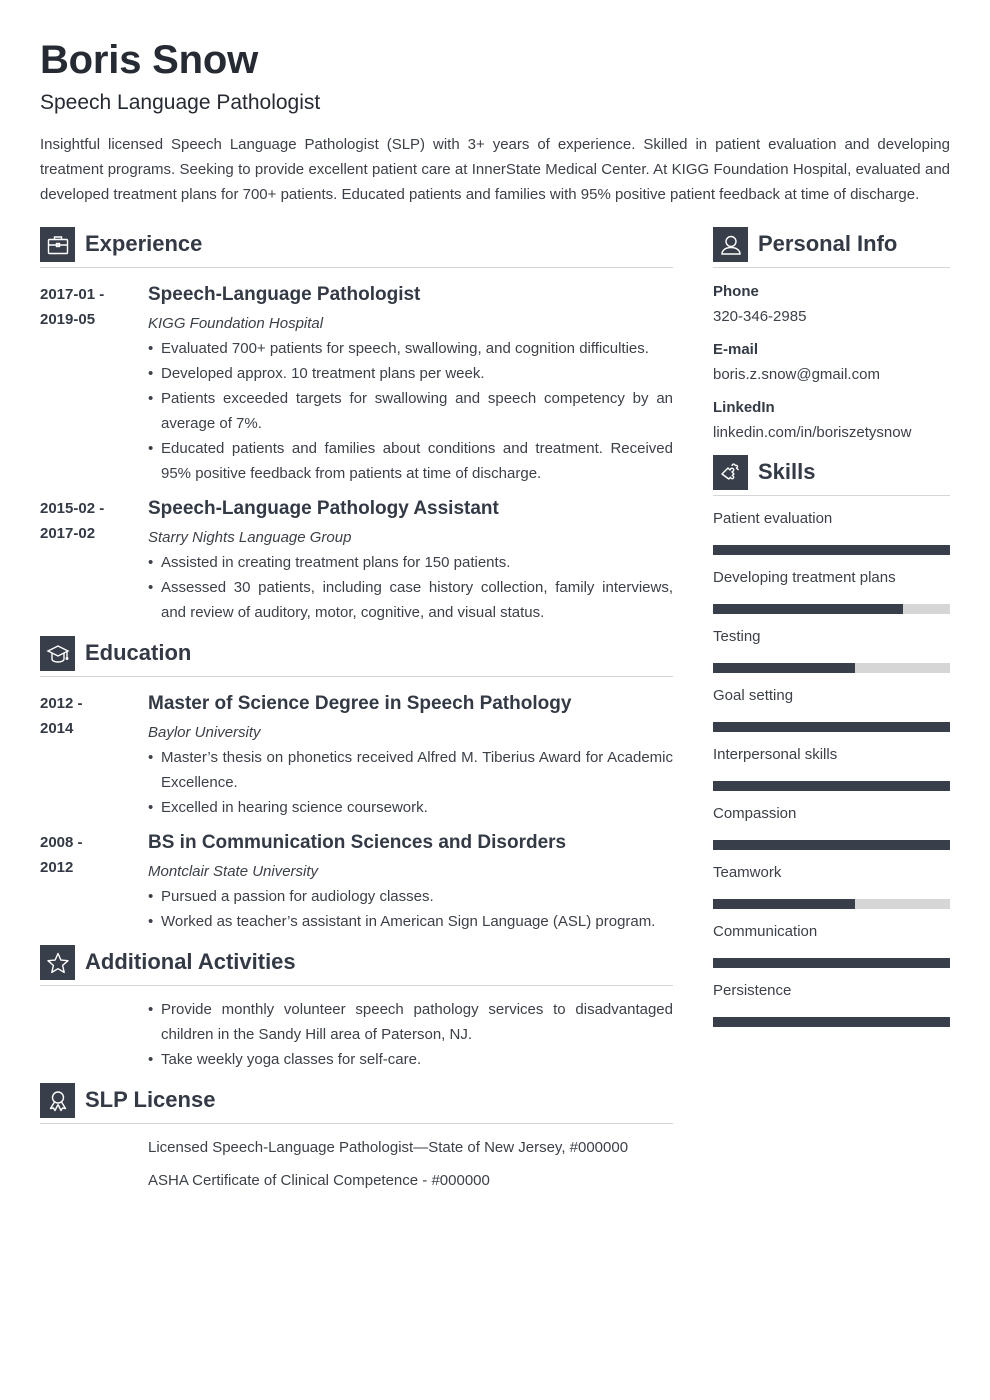 Image resolution: width=990 pixels, height=1400 pixels. Describe the element at coordinates (744, 407) in the screenshot. I see `linkedin-label: LinkedIn` at that location.